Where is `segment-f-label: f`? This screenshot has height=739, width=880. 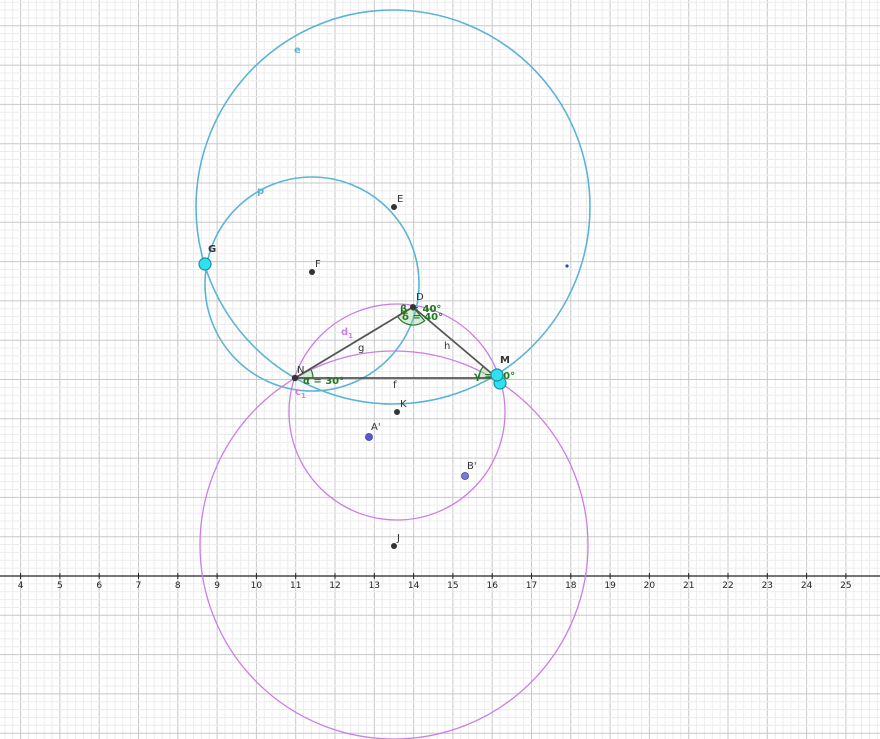 segment-f-label: f is located at coordinates (395, 385).